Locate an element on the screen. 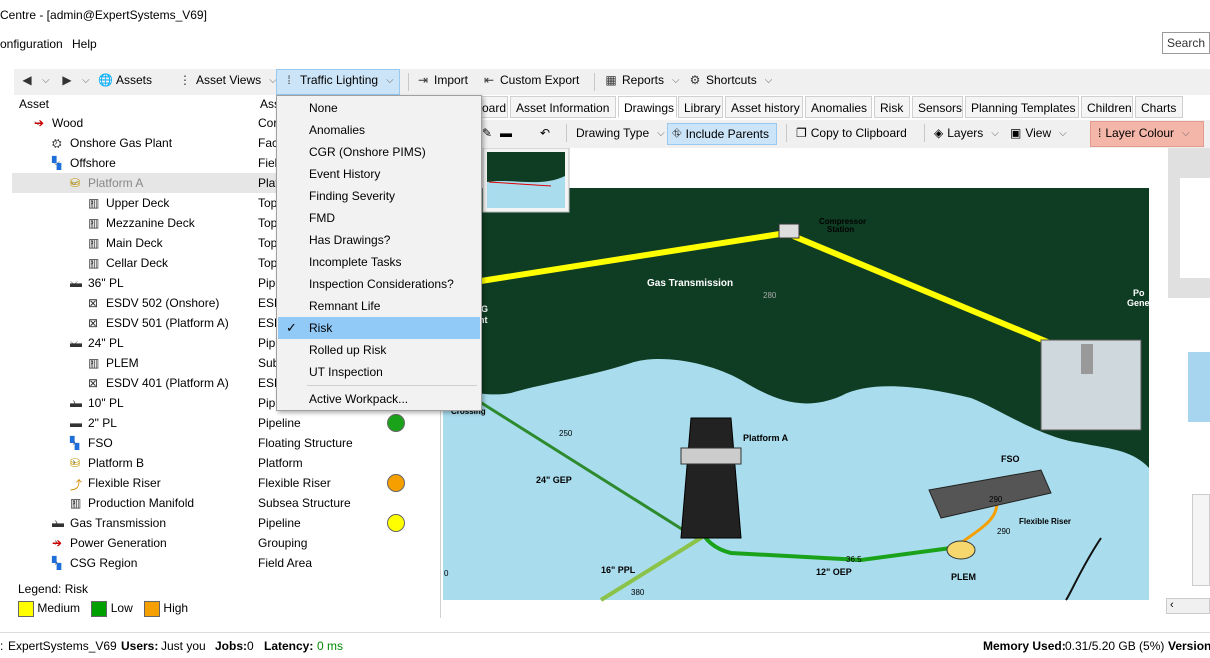 This screenshot has width=1210, height=658. preview-thumb-top is located at coordinates (1189, 223).